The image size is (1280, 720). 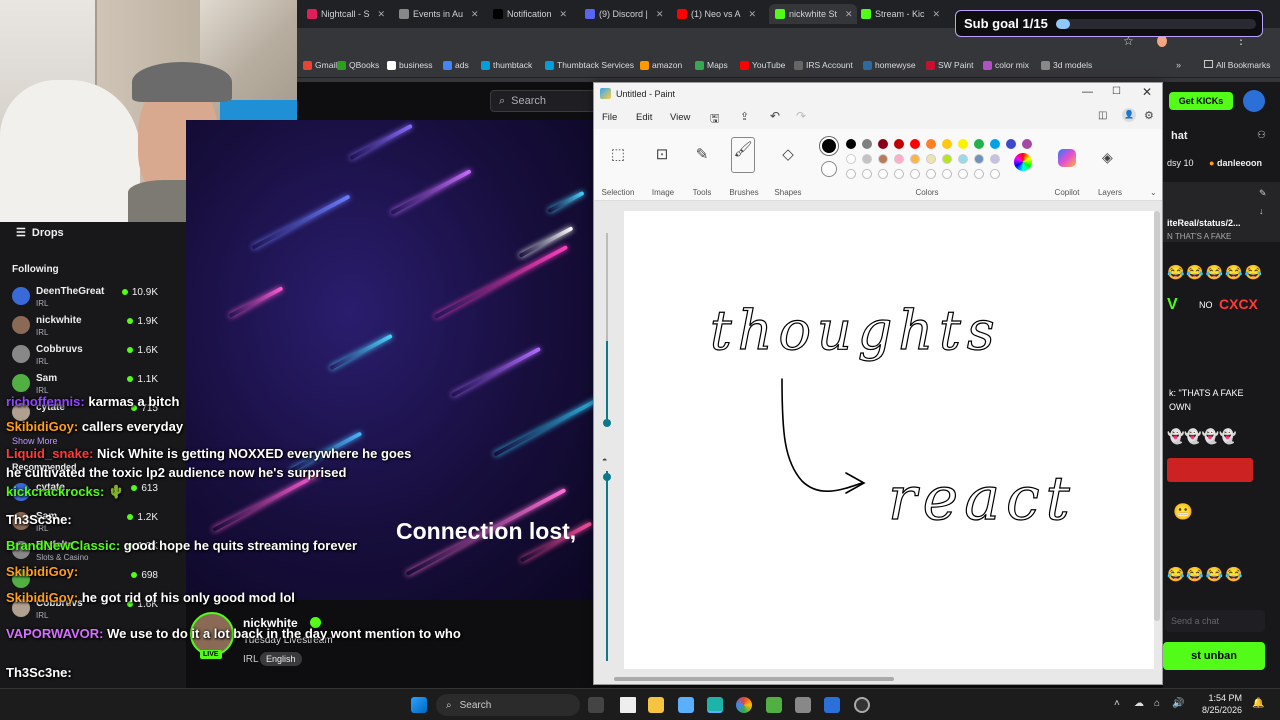 I want to click on chevron-up-icon: ˄, so click(x=1117, y=703).